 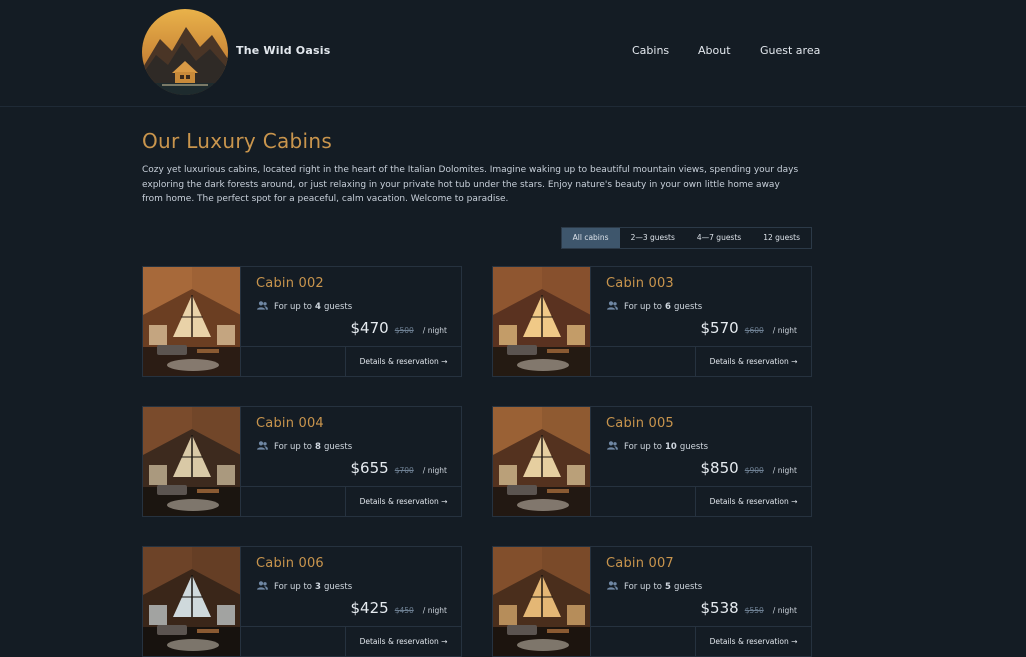 I want to click on price-row: $425 $450 / night, so click(x=399, y=608).